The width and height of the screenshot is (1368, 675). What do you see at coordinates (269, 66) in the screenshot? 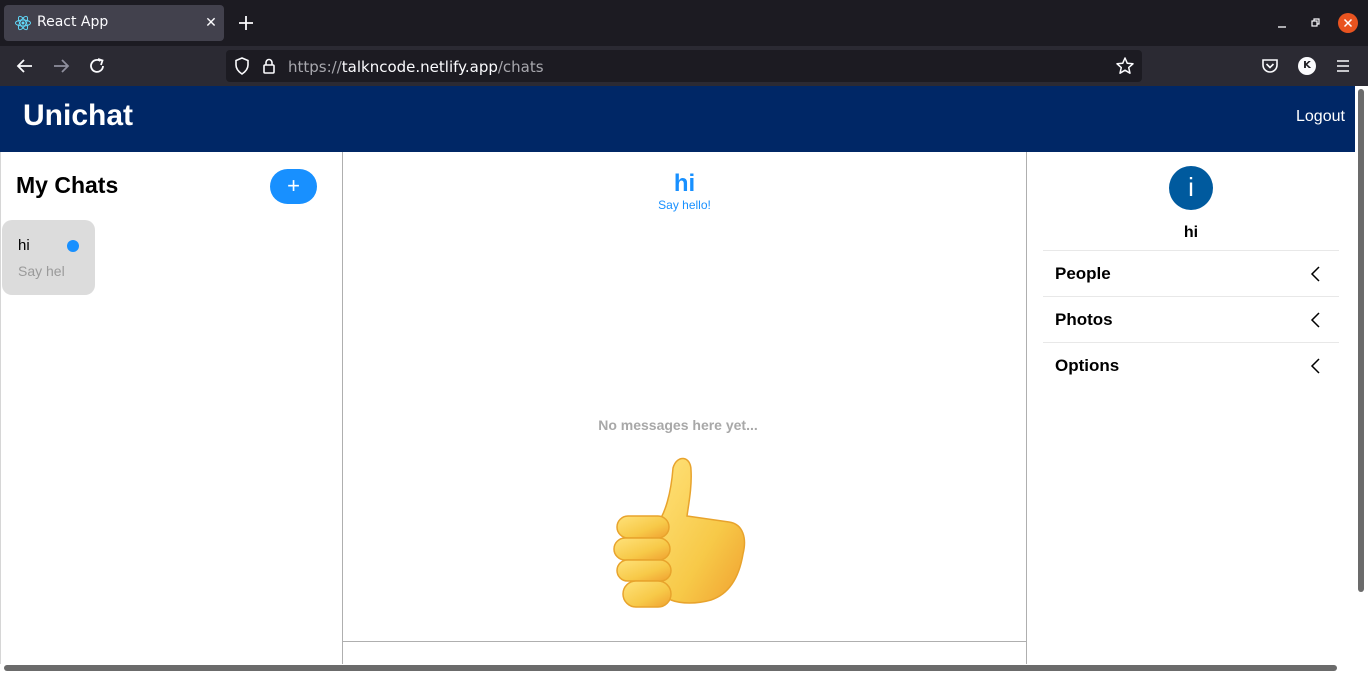
I see `lock-icon` at bounding box center [269, 66].